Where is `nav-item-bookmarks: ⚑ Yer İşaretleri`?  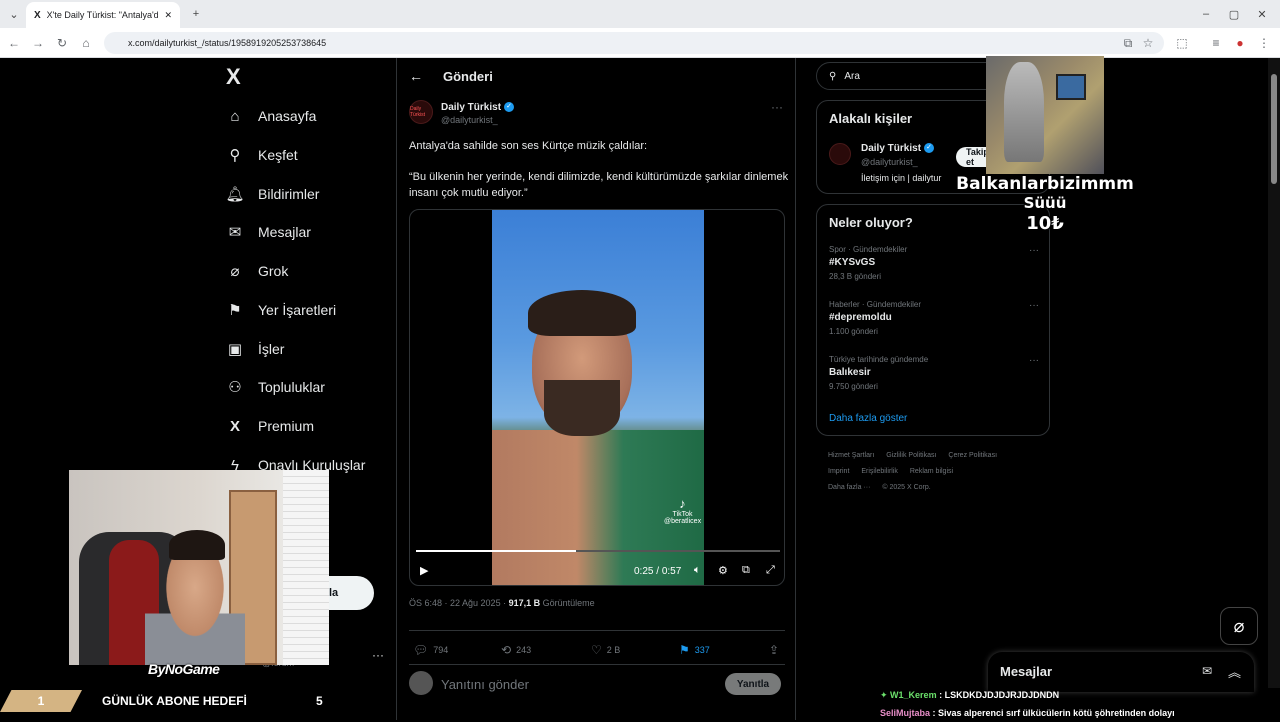
nav-item-bookmarks: ⚑ Yer İşaretleri is located at coordinates (281, 310).